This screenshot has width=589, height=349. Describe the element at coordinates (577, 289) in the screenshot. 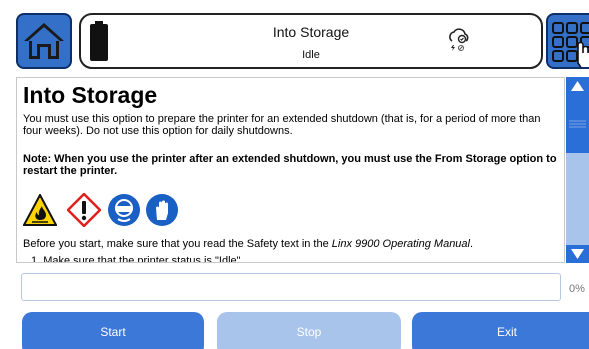

I see `progress-label: 0%` at that location.